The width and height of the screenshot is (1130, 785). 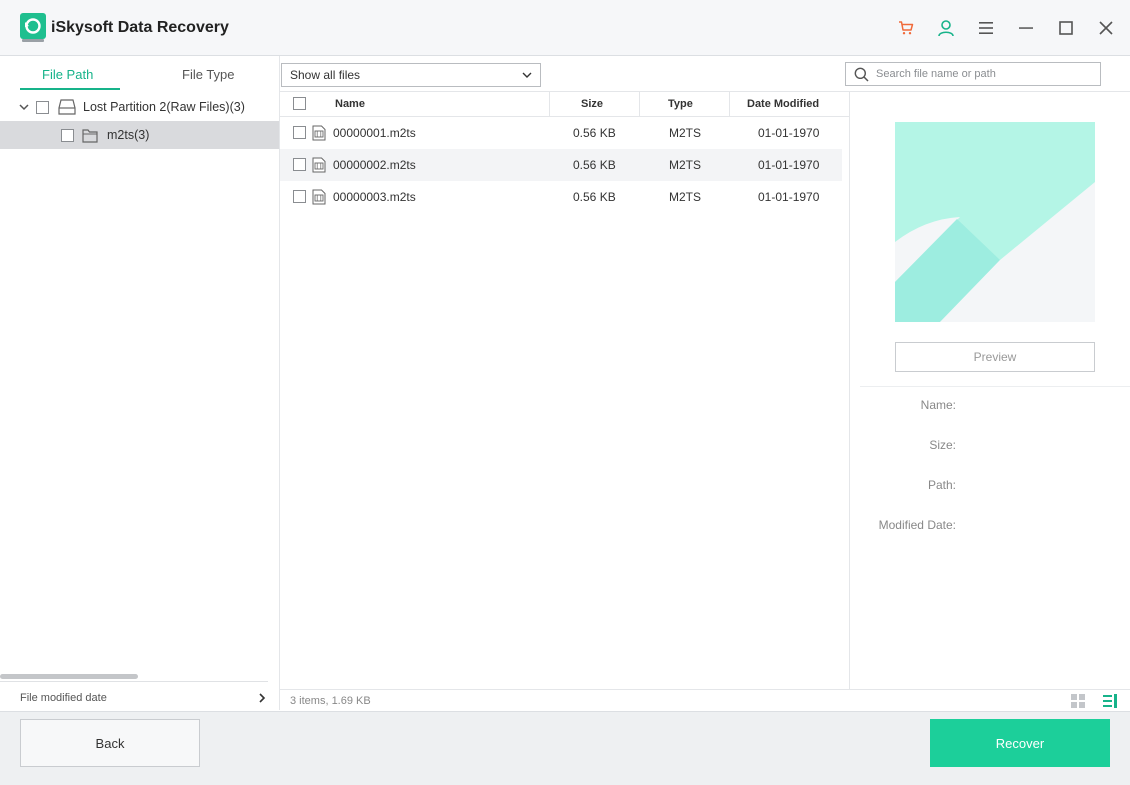 I want to click on filter-label: File modified date, so click(x=63, y=698).